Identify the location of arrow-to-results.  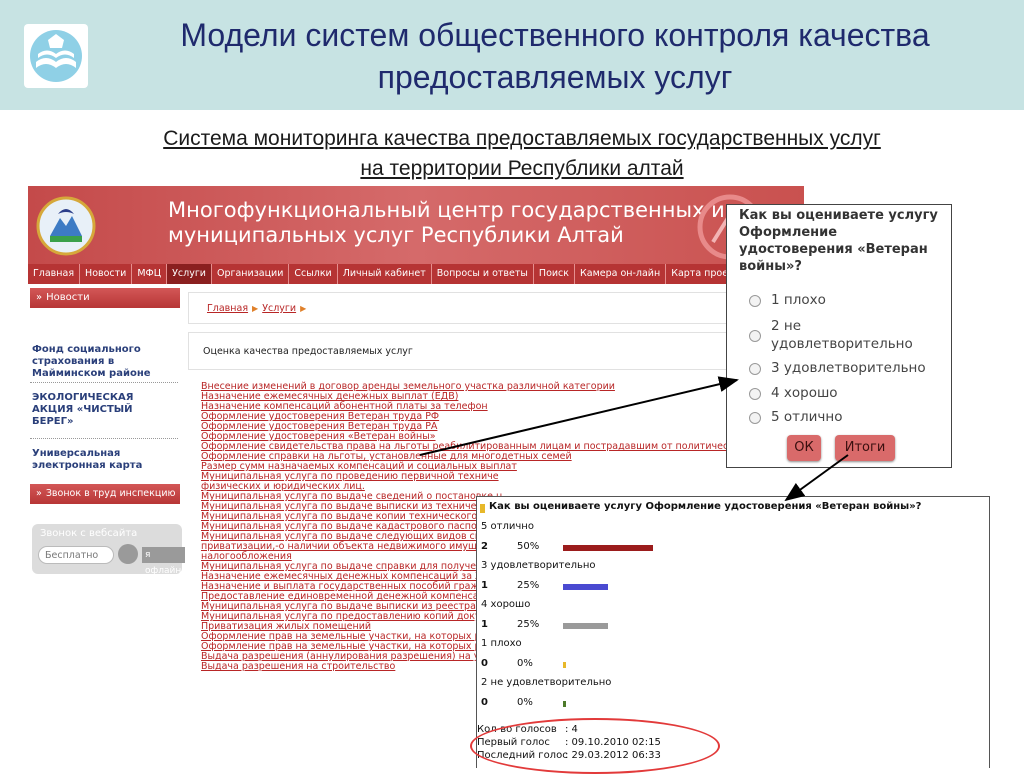
(816, 478).